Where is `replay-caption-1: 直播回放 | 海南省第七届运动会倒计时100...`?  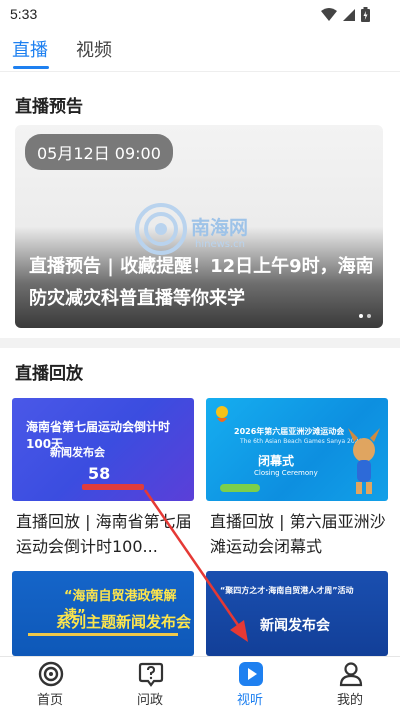 replay-caption-1: 直播回放 | 海南省第七届运动会倒计时100... is located at coordinates (108, 534).